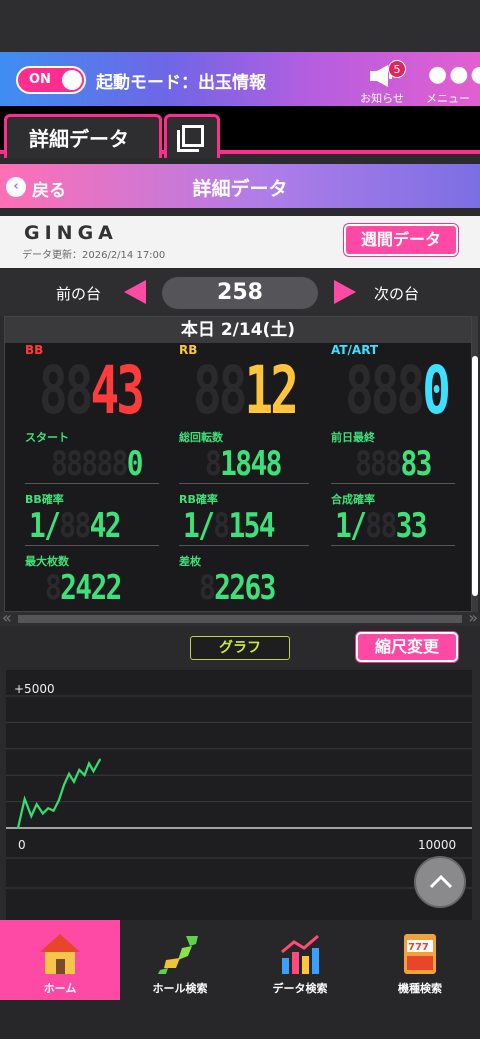 The image size is (480, 1039). What do you see at coordinates (401, 240) in the screenshot?
I see `weekly-data-button: 週間データ` at bounding box center [401, 240].